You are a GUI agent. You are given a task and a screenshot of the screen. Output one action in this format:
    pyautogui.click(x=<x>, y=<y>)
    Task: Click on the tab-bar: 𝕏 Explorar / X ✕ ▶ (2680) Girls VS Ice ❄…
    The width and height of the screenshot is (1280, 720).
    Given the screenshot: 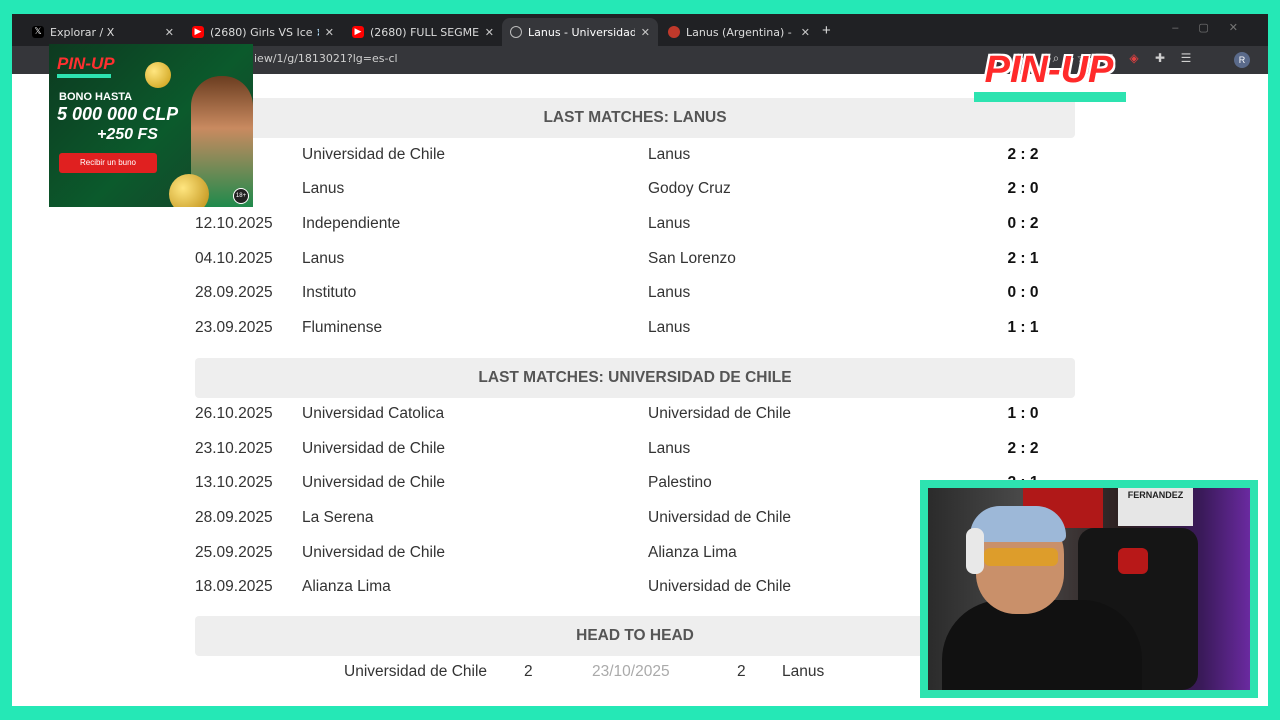 What is the action you would take?
    pyautogui.click(x=640, y=30)
    